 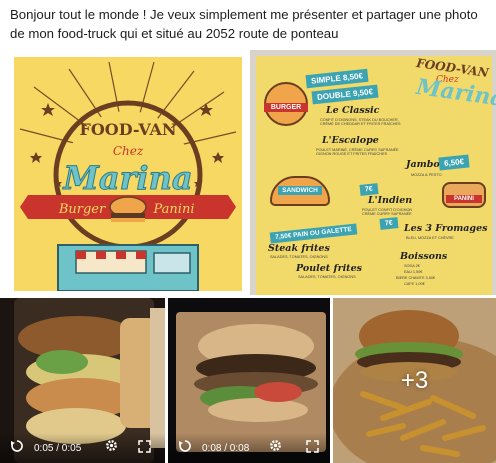 What do you see at coordinates (249, 380) in the screenshot?
I see `video-2: 0:08 / 0:08` at bounding box center [249, 380].